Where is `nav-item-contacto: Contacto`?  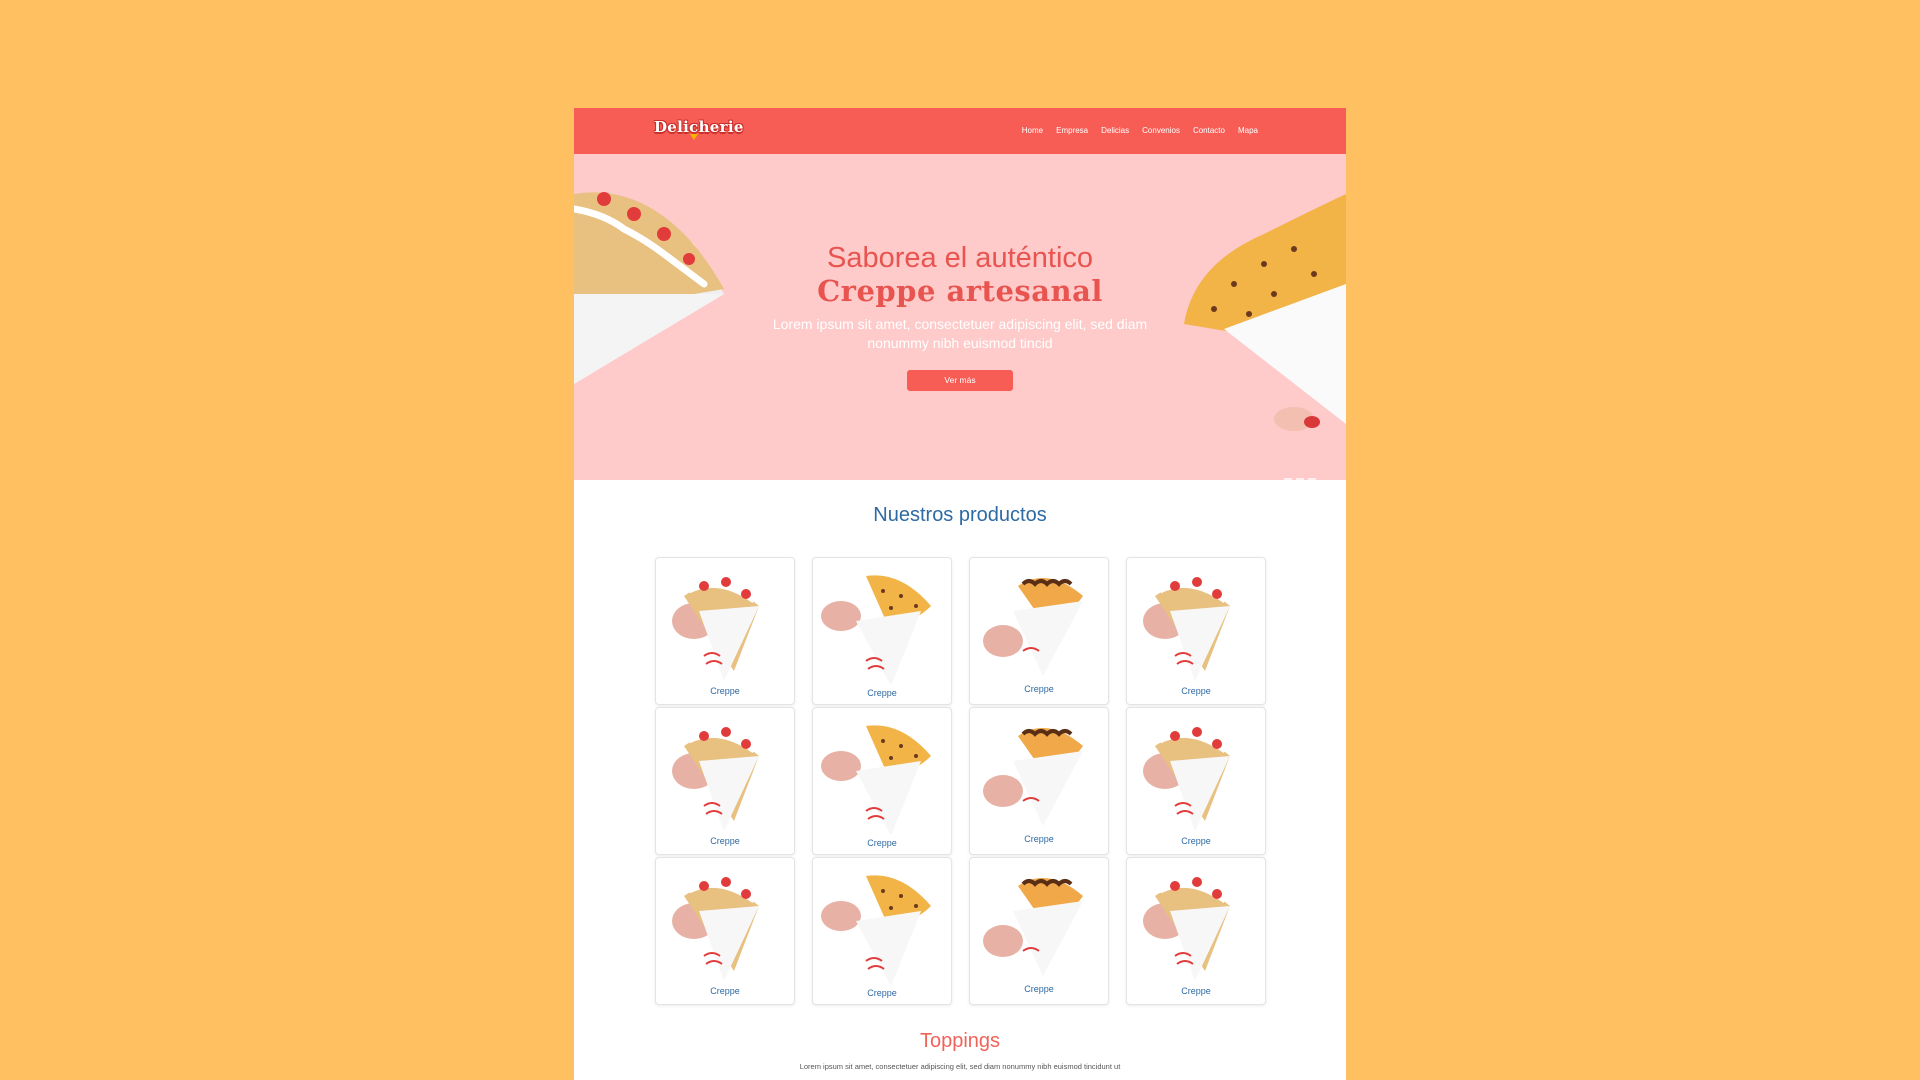 nav-item-contacto: Contacto is located at coordinates (1209, 130).